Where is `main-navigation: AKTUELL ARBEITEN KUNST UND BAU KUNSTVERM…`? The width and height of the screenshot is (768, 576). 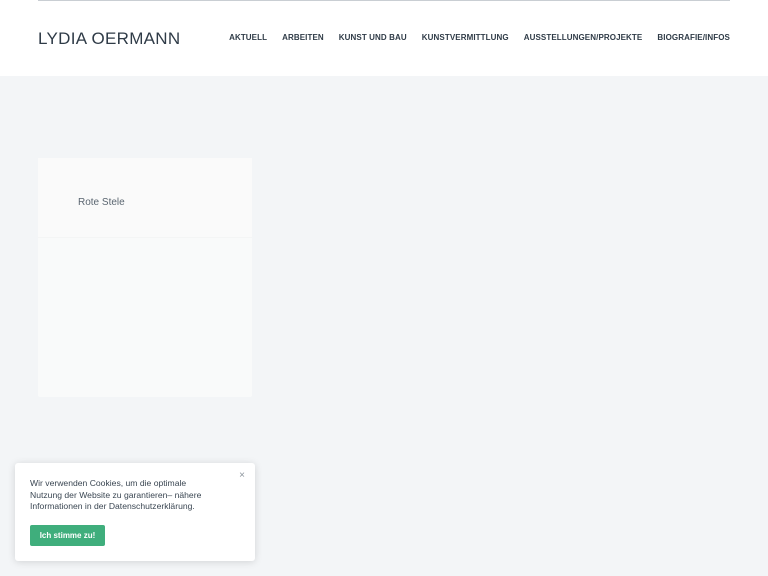 main-navigation: AKTUELL ARBEITEN KUNST UND BAU KUNSTVERM… is located at coordinates (479, 38).